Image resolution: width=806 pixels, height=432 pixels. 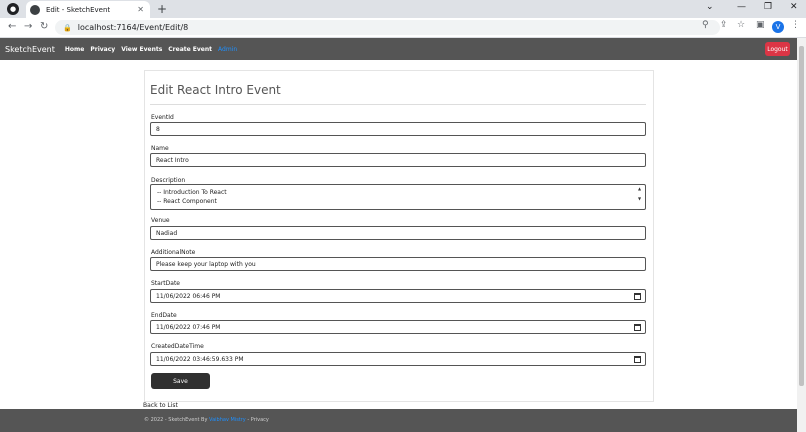 What do you see at coordinates (778, 27) in the screenshot?
I see `avatar: V` at bounding box center [778, 27].